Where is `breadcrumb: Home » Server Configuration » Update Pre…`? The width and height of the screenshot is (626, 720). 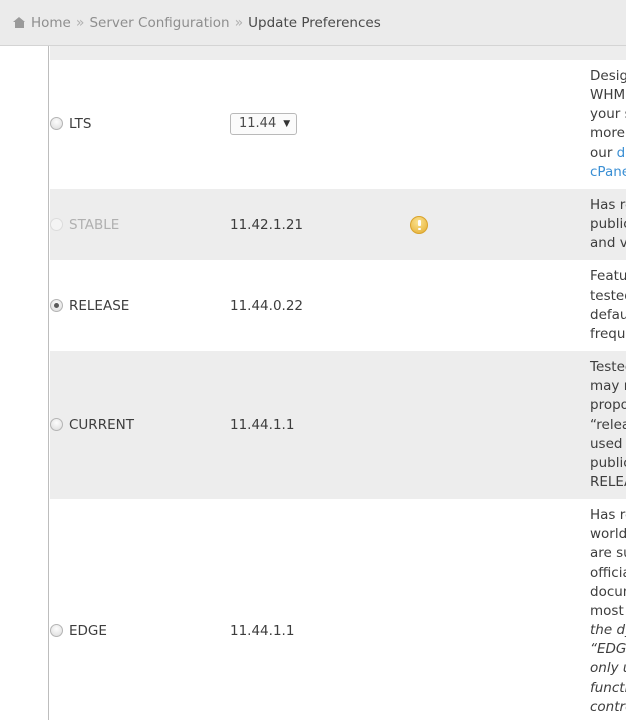
breadcrumb: Home » Server Configuration » Update Pre… is located at coordinates (313, 23).